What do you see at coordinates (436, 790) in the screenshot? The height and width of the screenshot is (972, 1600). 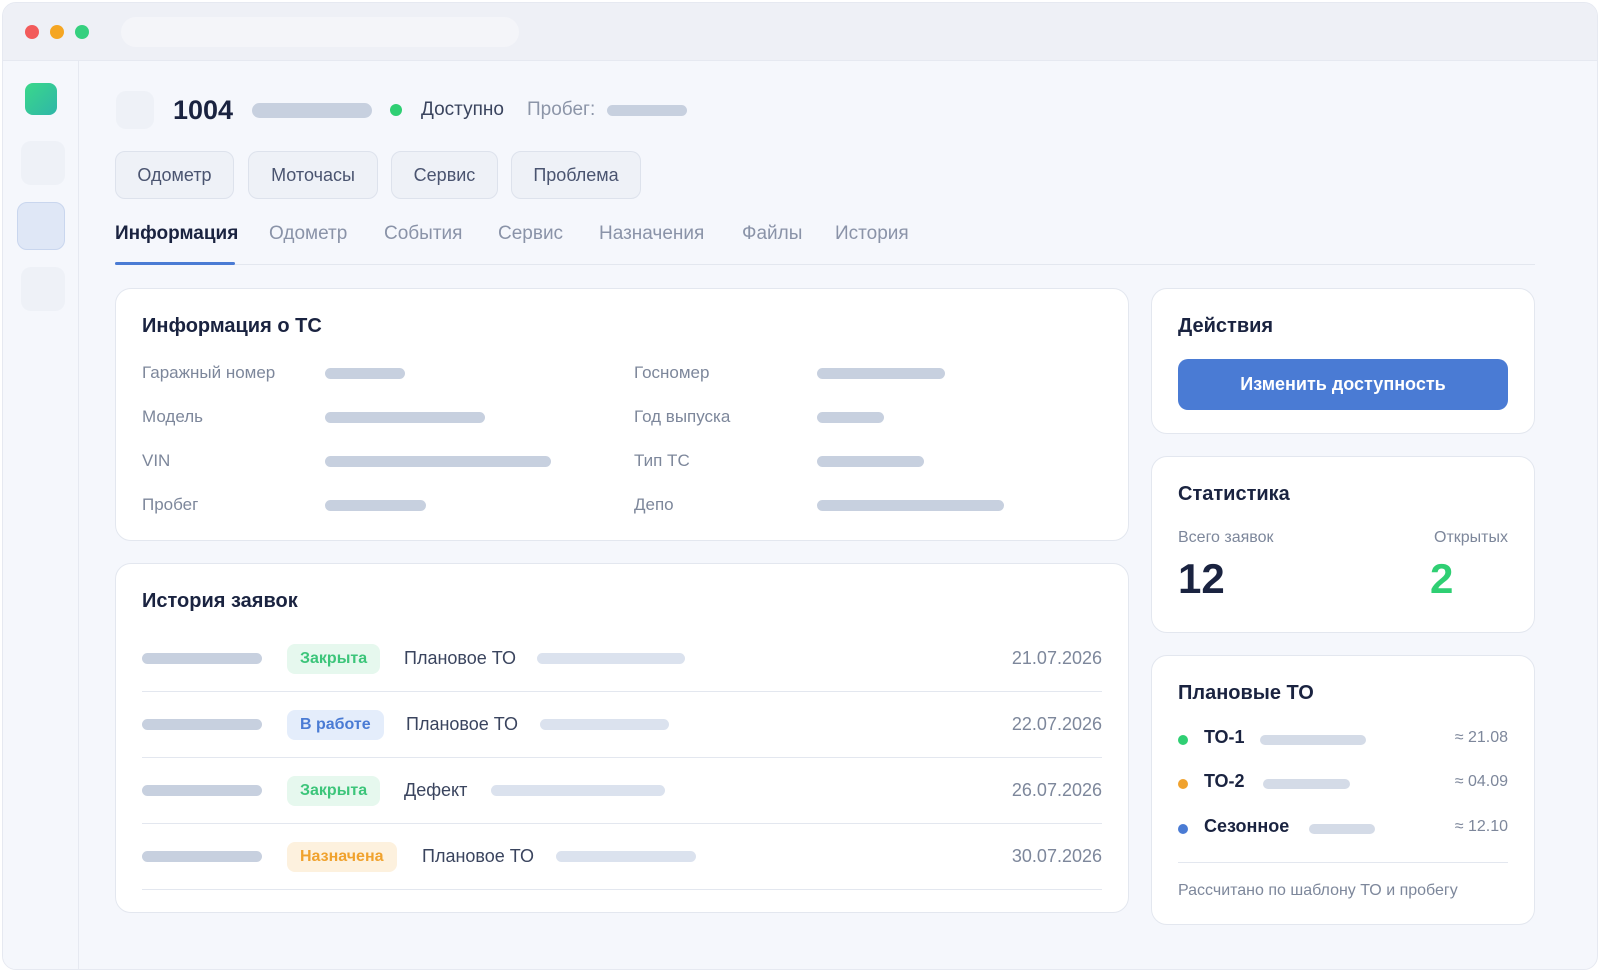 I see `request-type: Дефект` at bounding box center [436, 790].